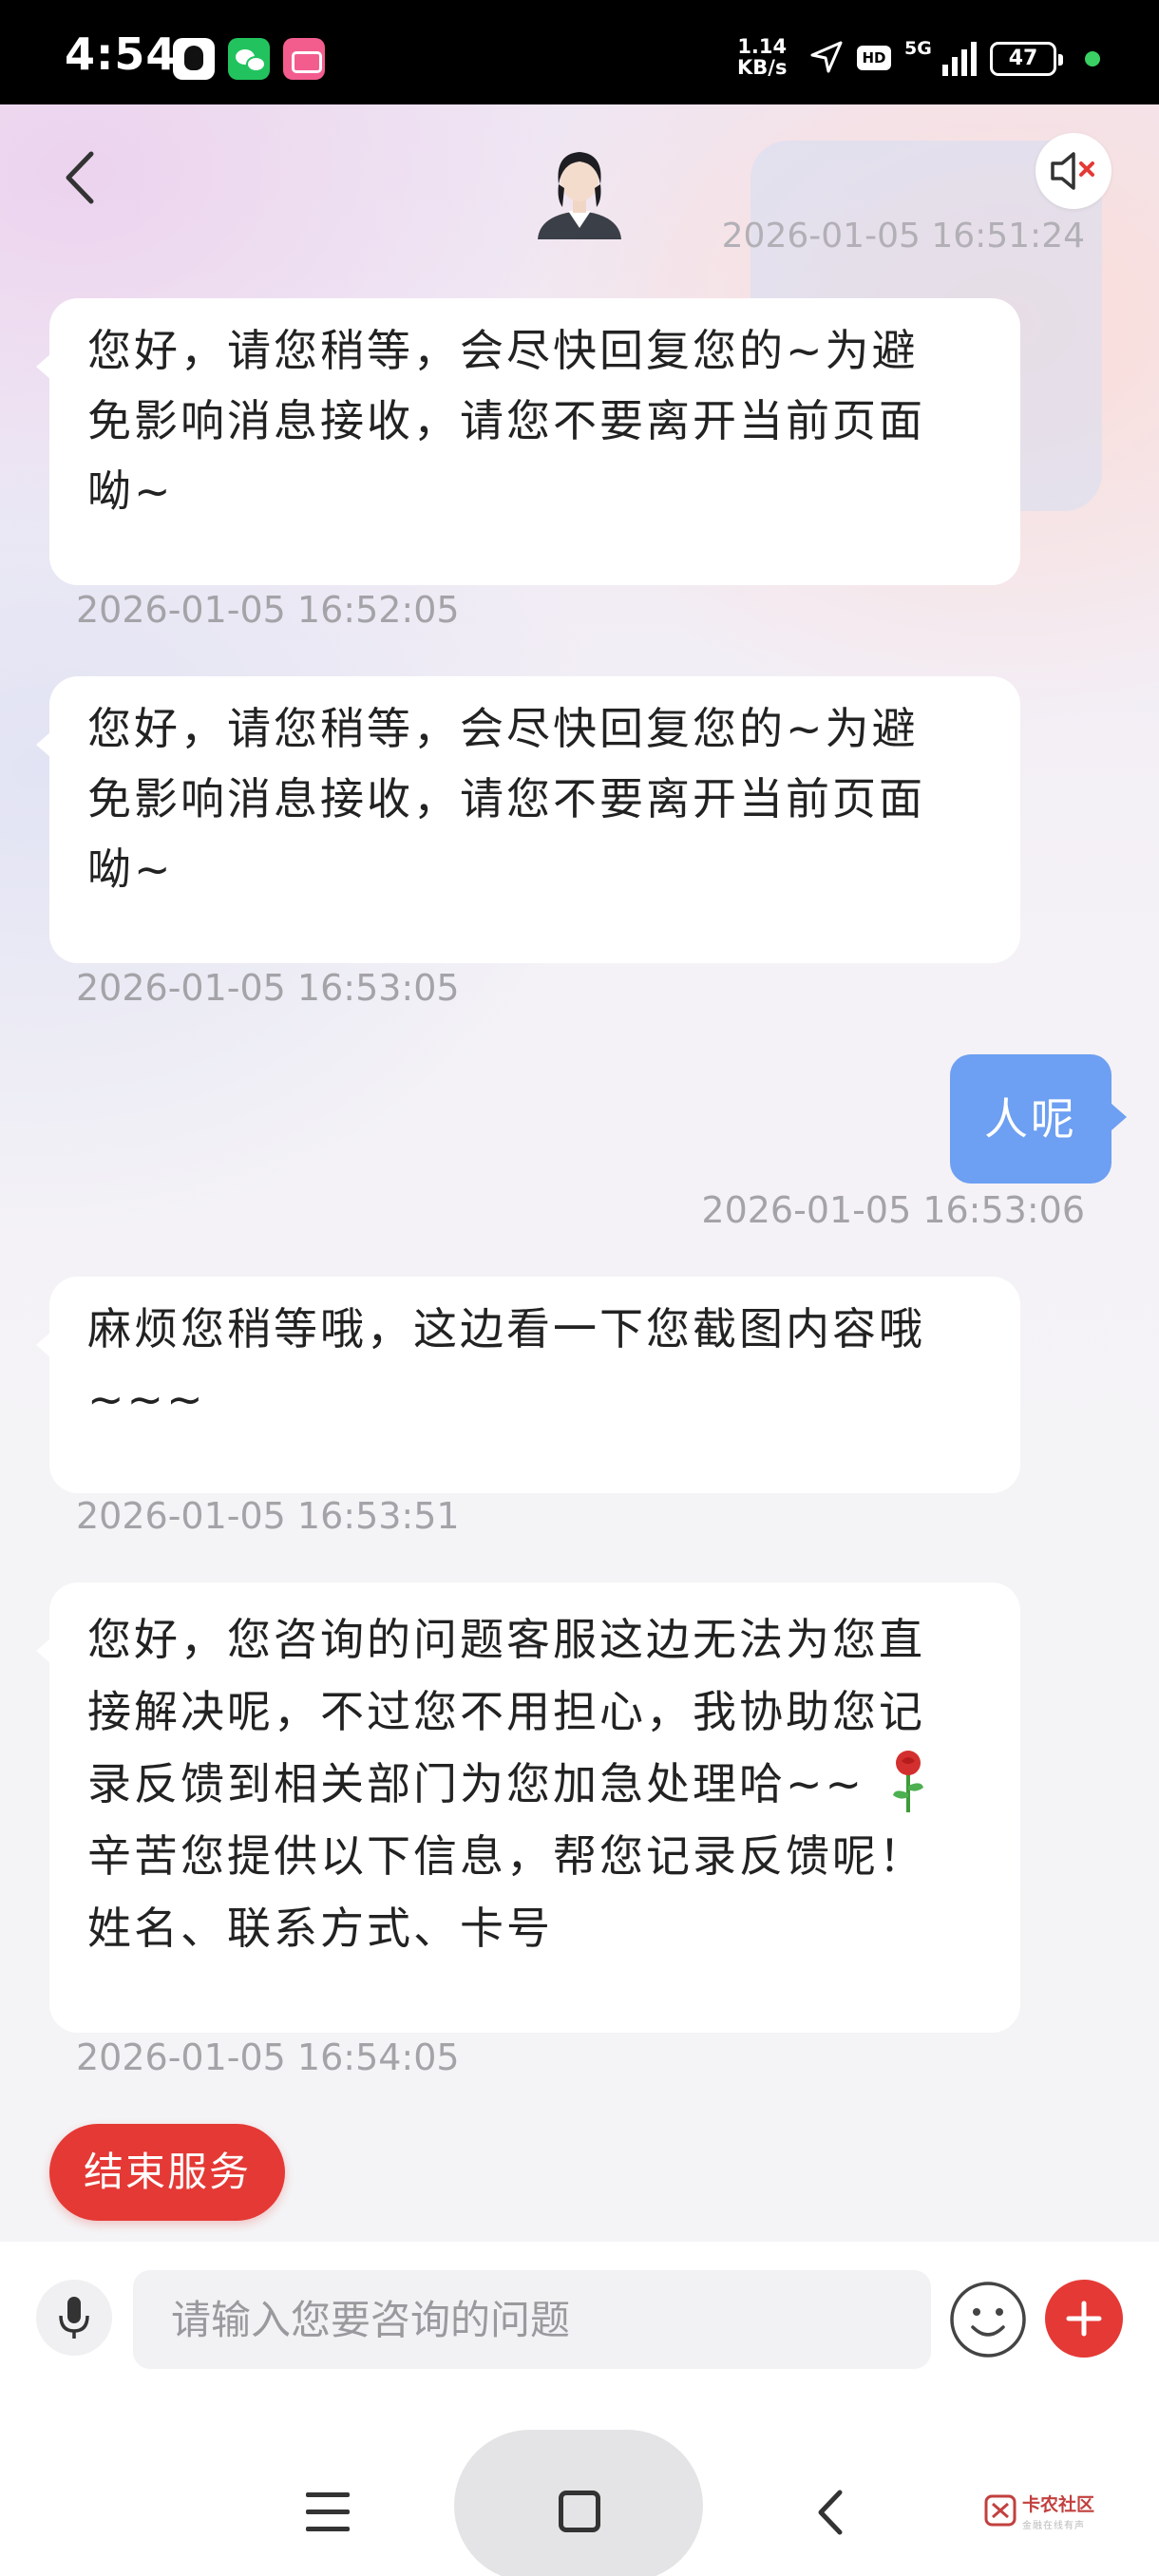 Image resolution: width=1159 pixels, height=2576 pixels. I want to click on emoji-icon, so click(988, 2319).